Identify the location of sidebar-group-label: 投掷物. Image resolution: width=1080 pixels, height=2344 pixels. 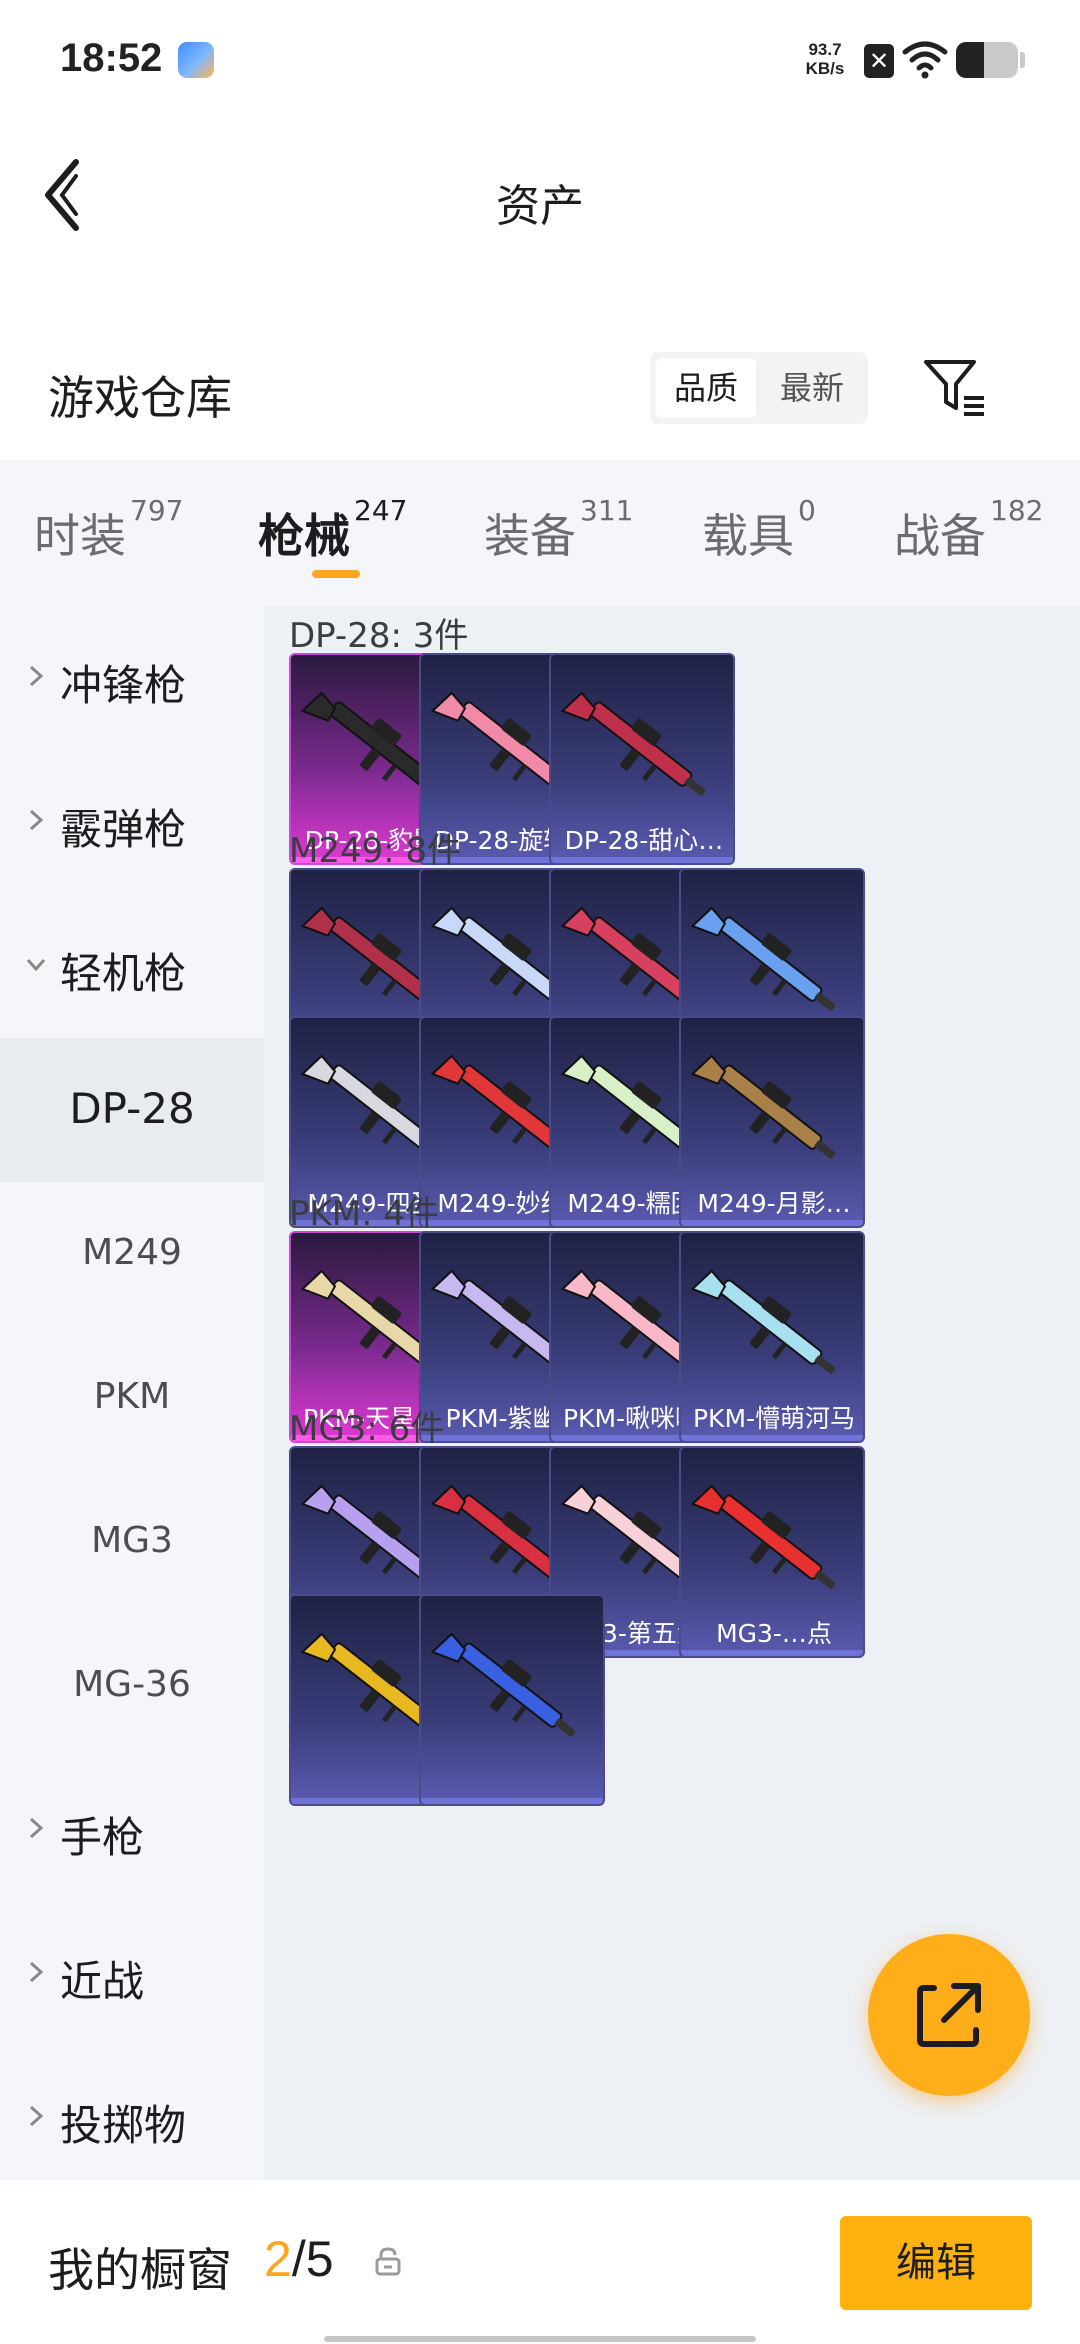
(123, 2125).